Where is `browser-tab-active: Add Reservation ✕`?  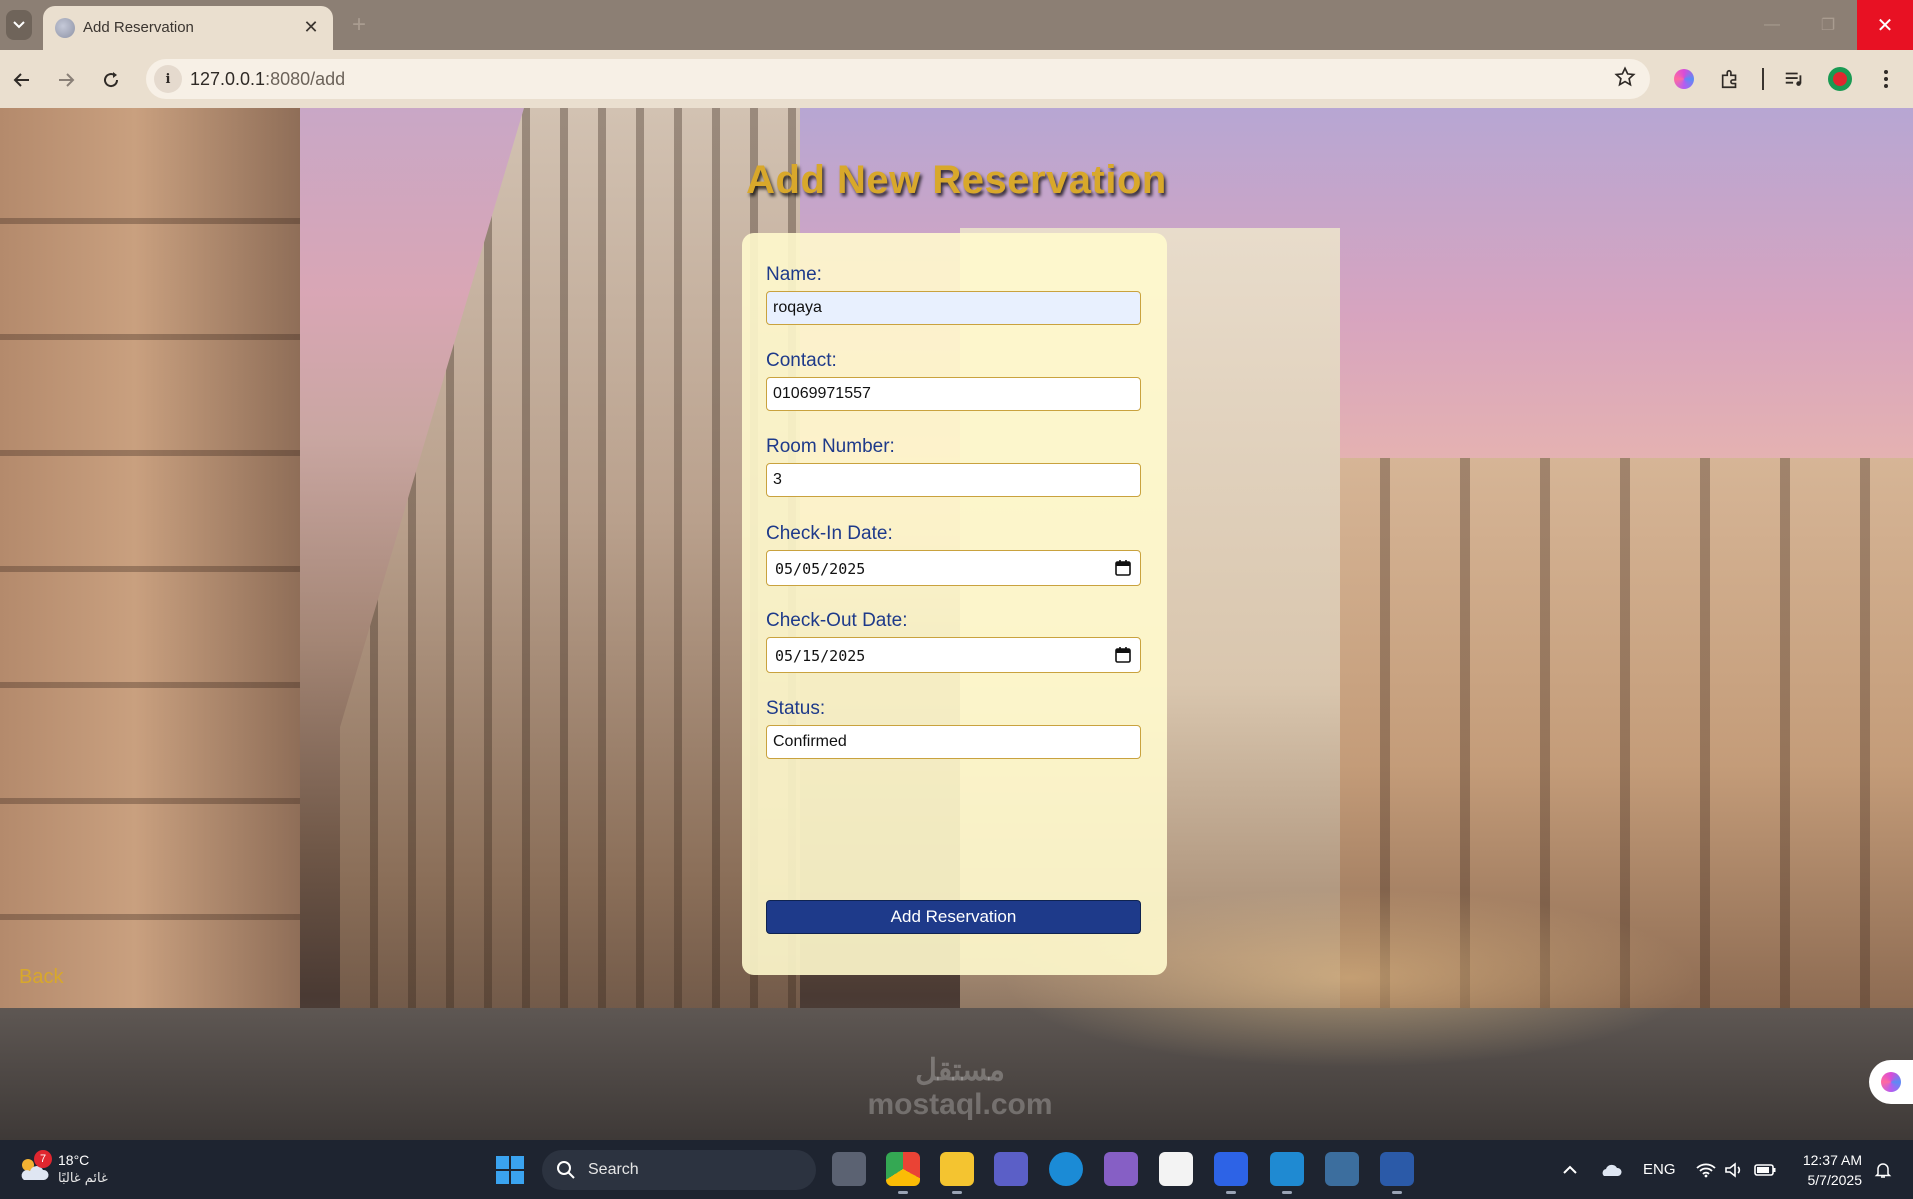
browser-tab-active: Add Reservation ✕ is located at coordinates (188, 28).